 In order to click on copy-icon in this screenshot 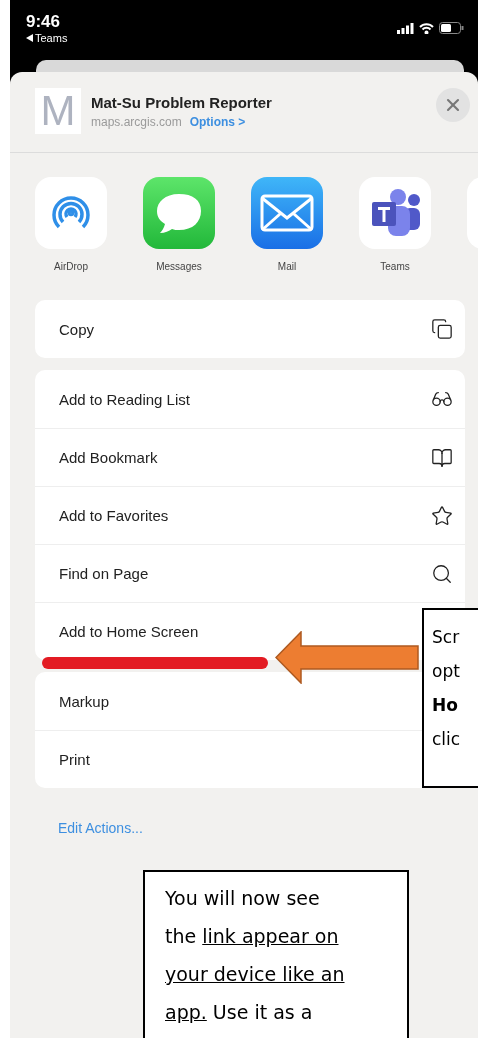, I will do `click(442, 329)`.